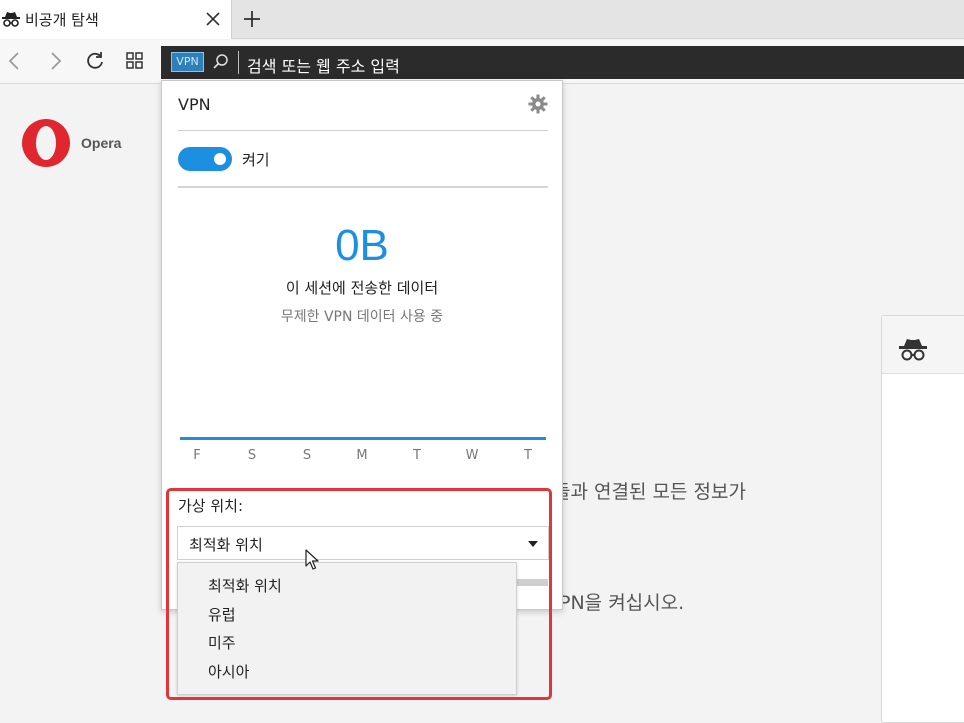 The image size is (964, 723). Describe the element at coordinates (194, 104) in the screenshot. I see `vpn-popup-title: VPN` at that location.